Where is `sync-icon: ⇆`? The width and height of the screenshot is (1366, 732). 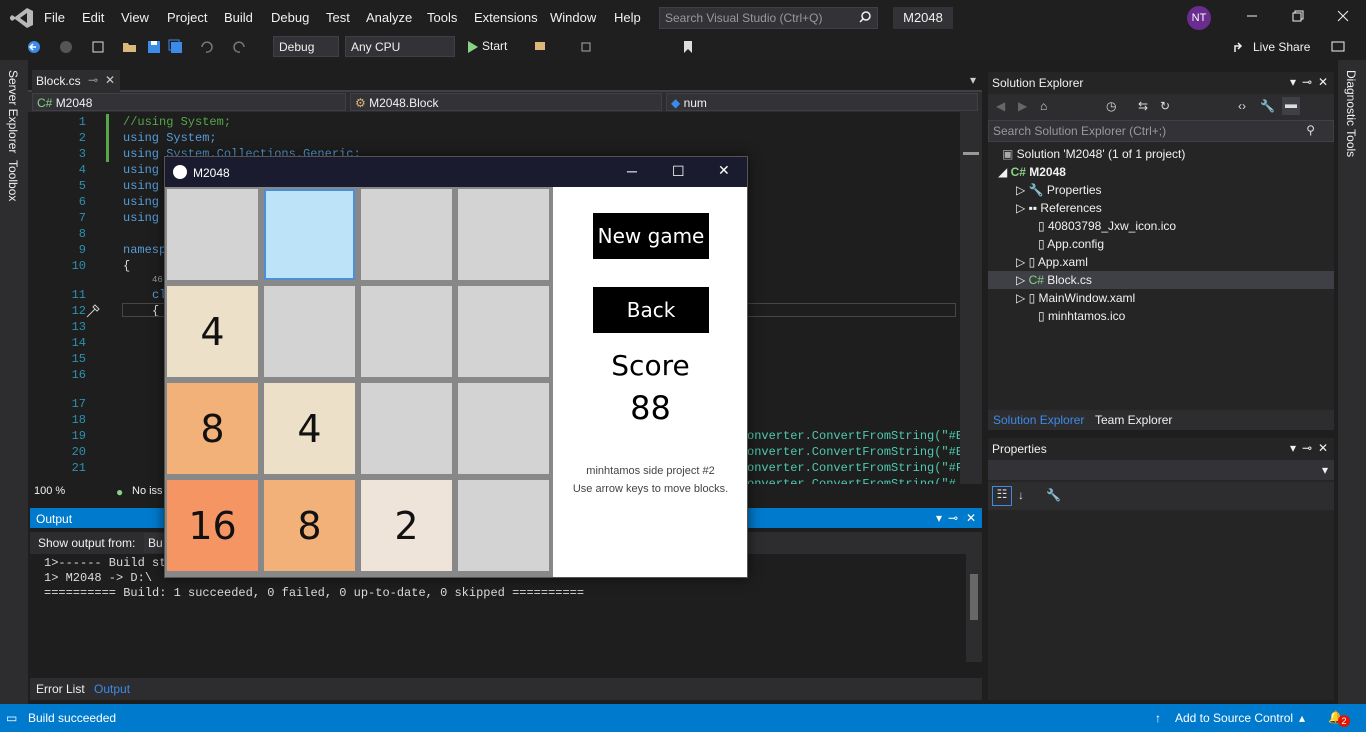
sync-icon: ⇆ is located at coordinates (1143, 106).